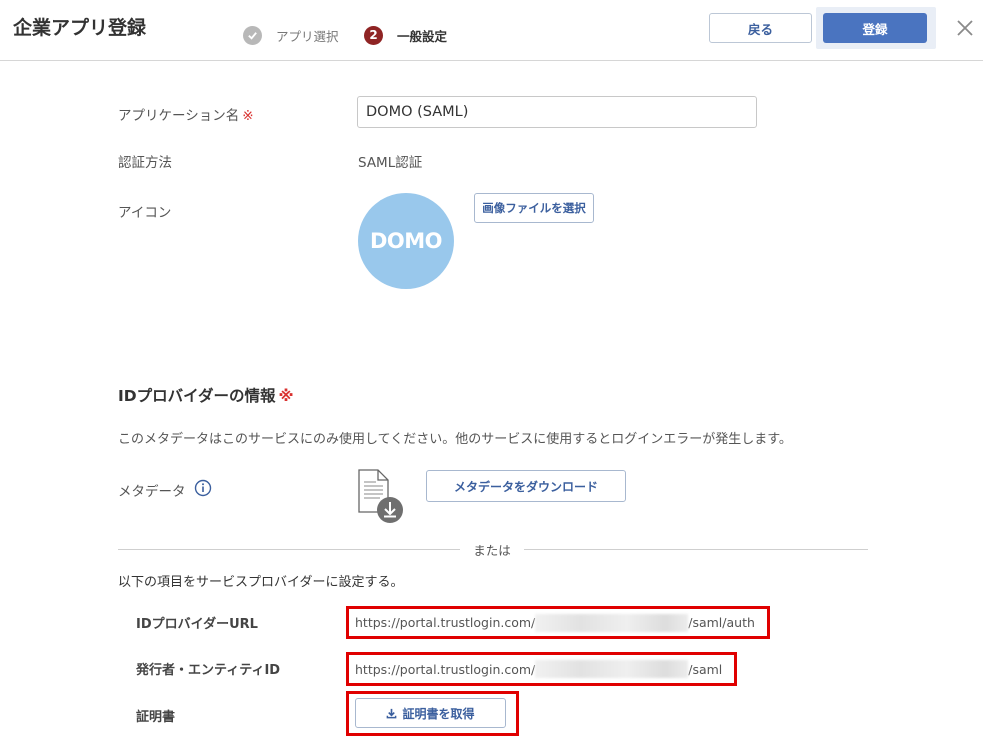  What do you see at coordinates (186, 116) in the screenshot?
I see `app-name-label: アプリケーション名 ※` at bounding box center [186, 116].